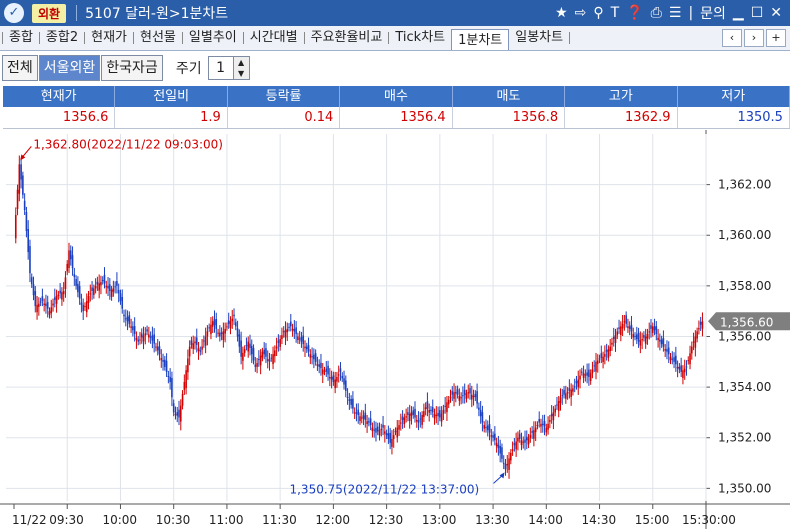 The height and width of the screenshot is (532, 790). I want to click on tab-current-price: 현재가, so click(109, 38).